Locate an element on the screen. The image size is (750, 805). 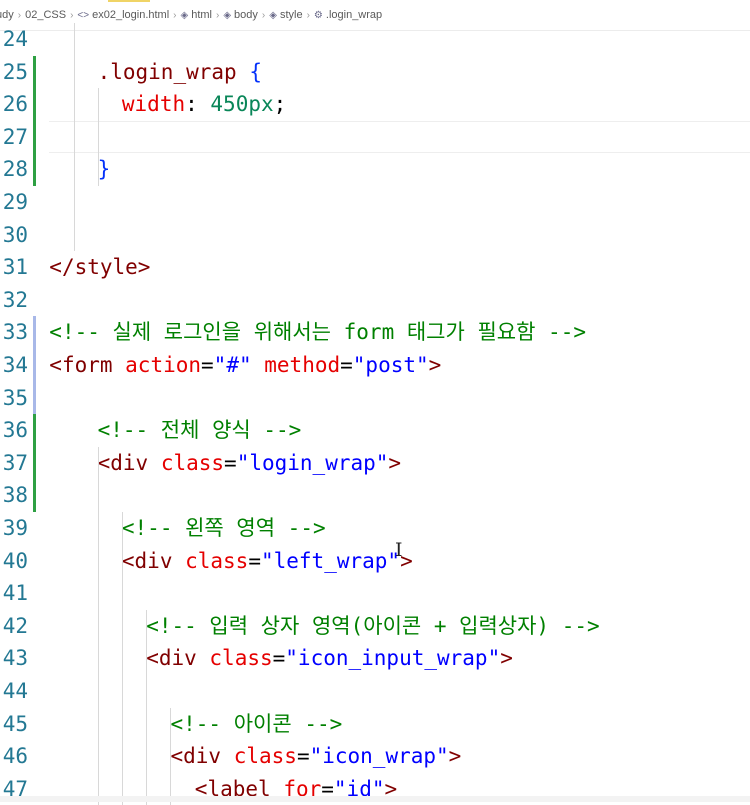
code-line: 42 <!-- 입력 상자 영역(아이콘 + 입력상자) --> is located at coordinates (375, 626).